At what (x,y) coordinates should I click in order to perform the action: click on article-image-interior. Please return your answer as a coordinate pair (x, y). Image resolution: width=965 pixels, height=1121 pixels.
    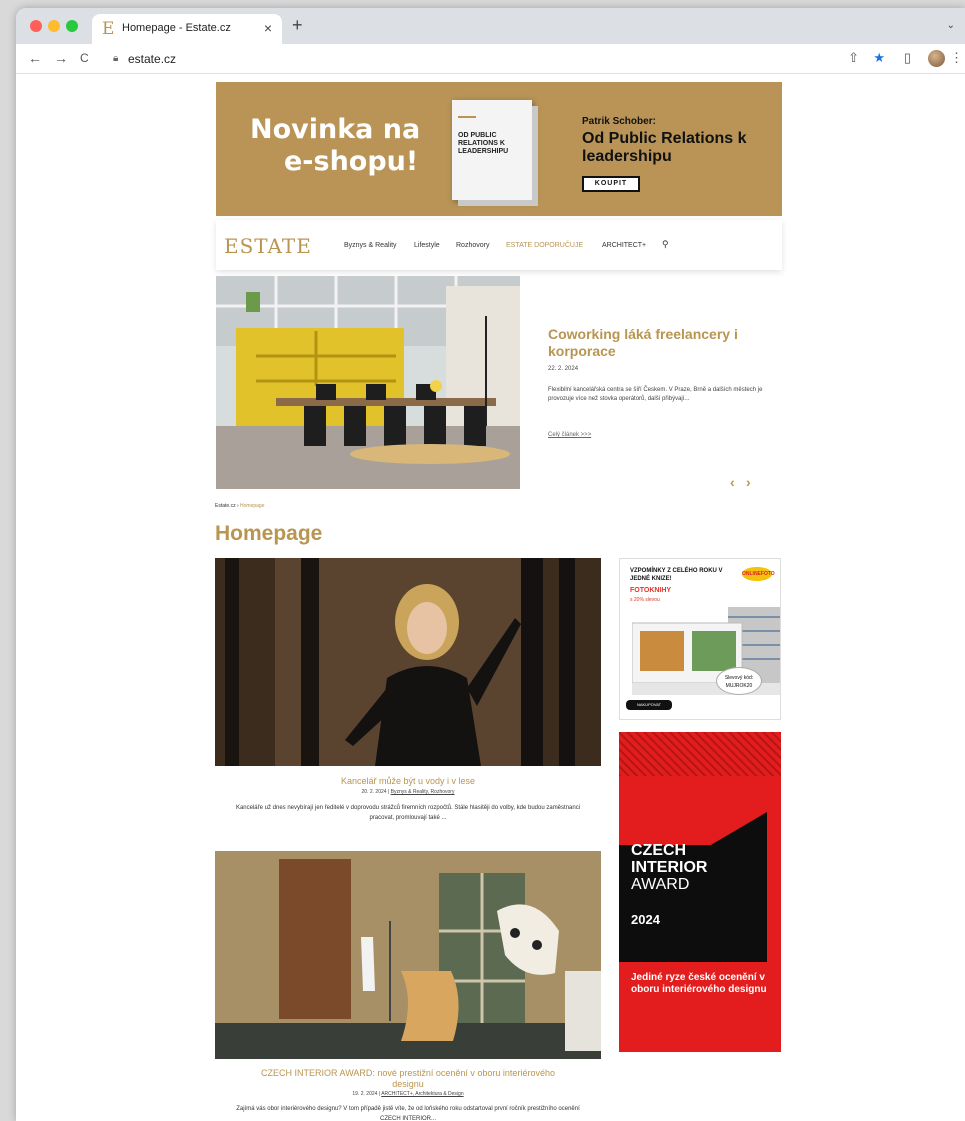
    Looking at the image, I should click on (408, 955).